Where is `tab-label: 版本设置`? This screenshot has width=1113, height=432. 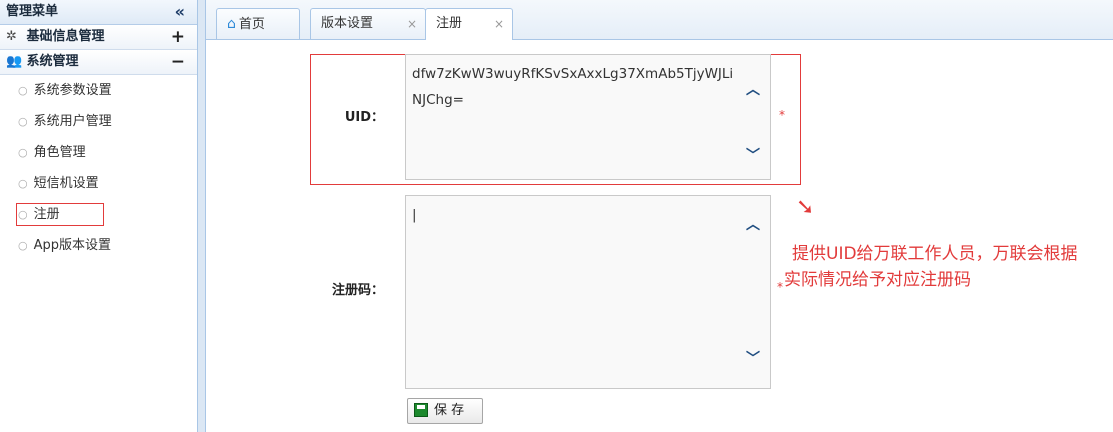
tab-label: 版本设置 is located at coordinates (347, 23).